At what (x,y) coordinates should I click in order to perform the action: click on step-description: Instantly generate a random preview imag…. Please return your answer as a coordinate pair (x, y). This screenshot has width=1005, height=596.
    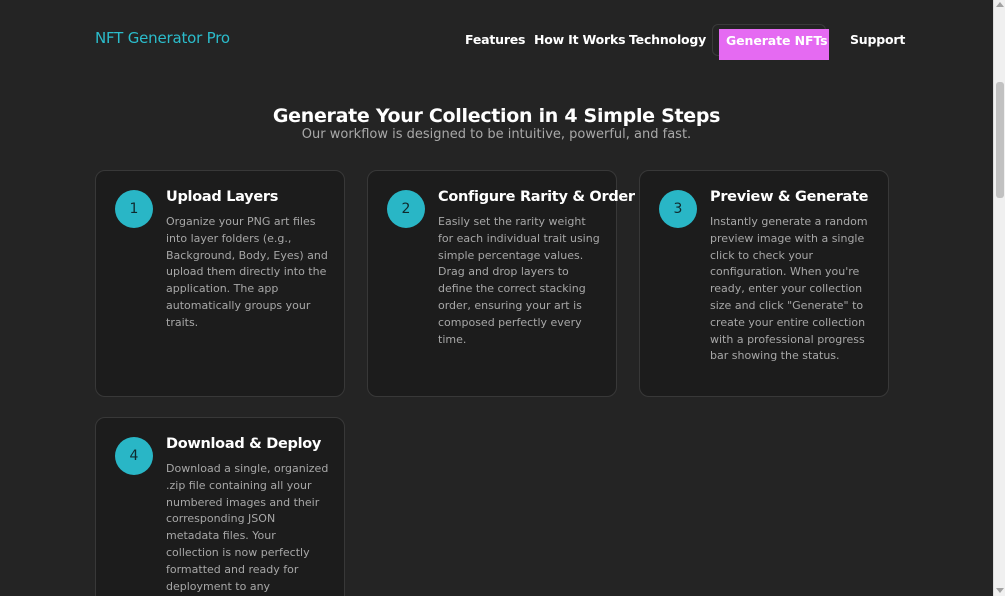
    Looking at the image, I should click on (789, 289).